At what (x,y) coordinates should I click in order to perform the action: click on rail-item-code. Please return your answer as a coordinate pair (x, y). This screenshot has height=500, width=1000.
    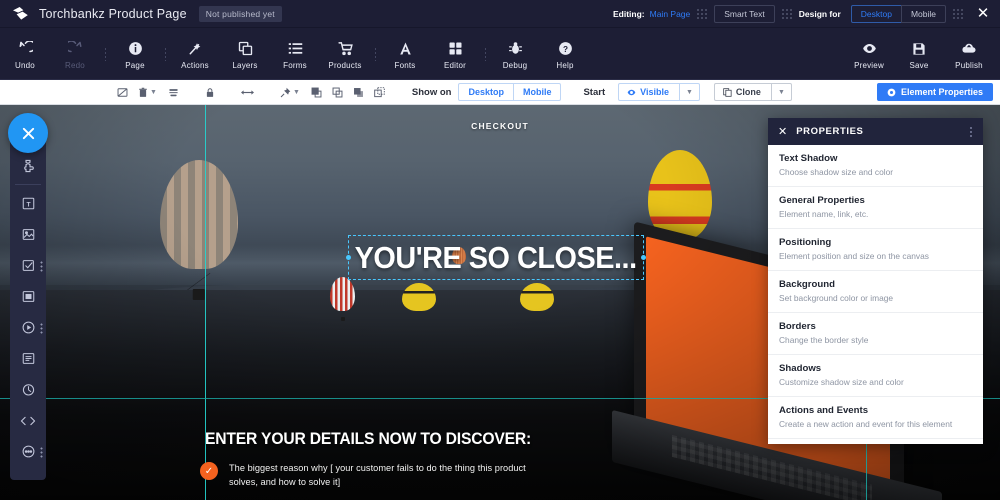
    Looking at the image, I should click on (28, 420).